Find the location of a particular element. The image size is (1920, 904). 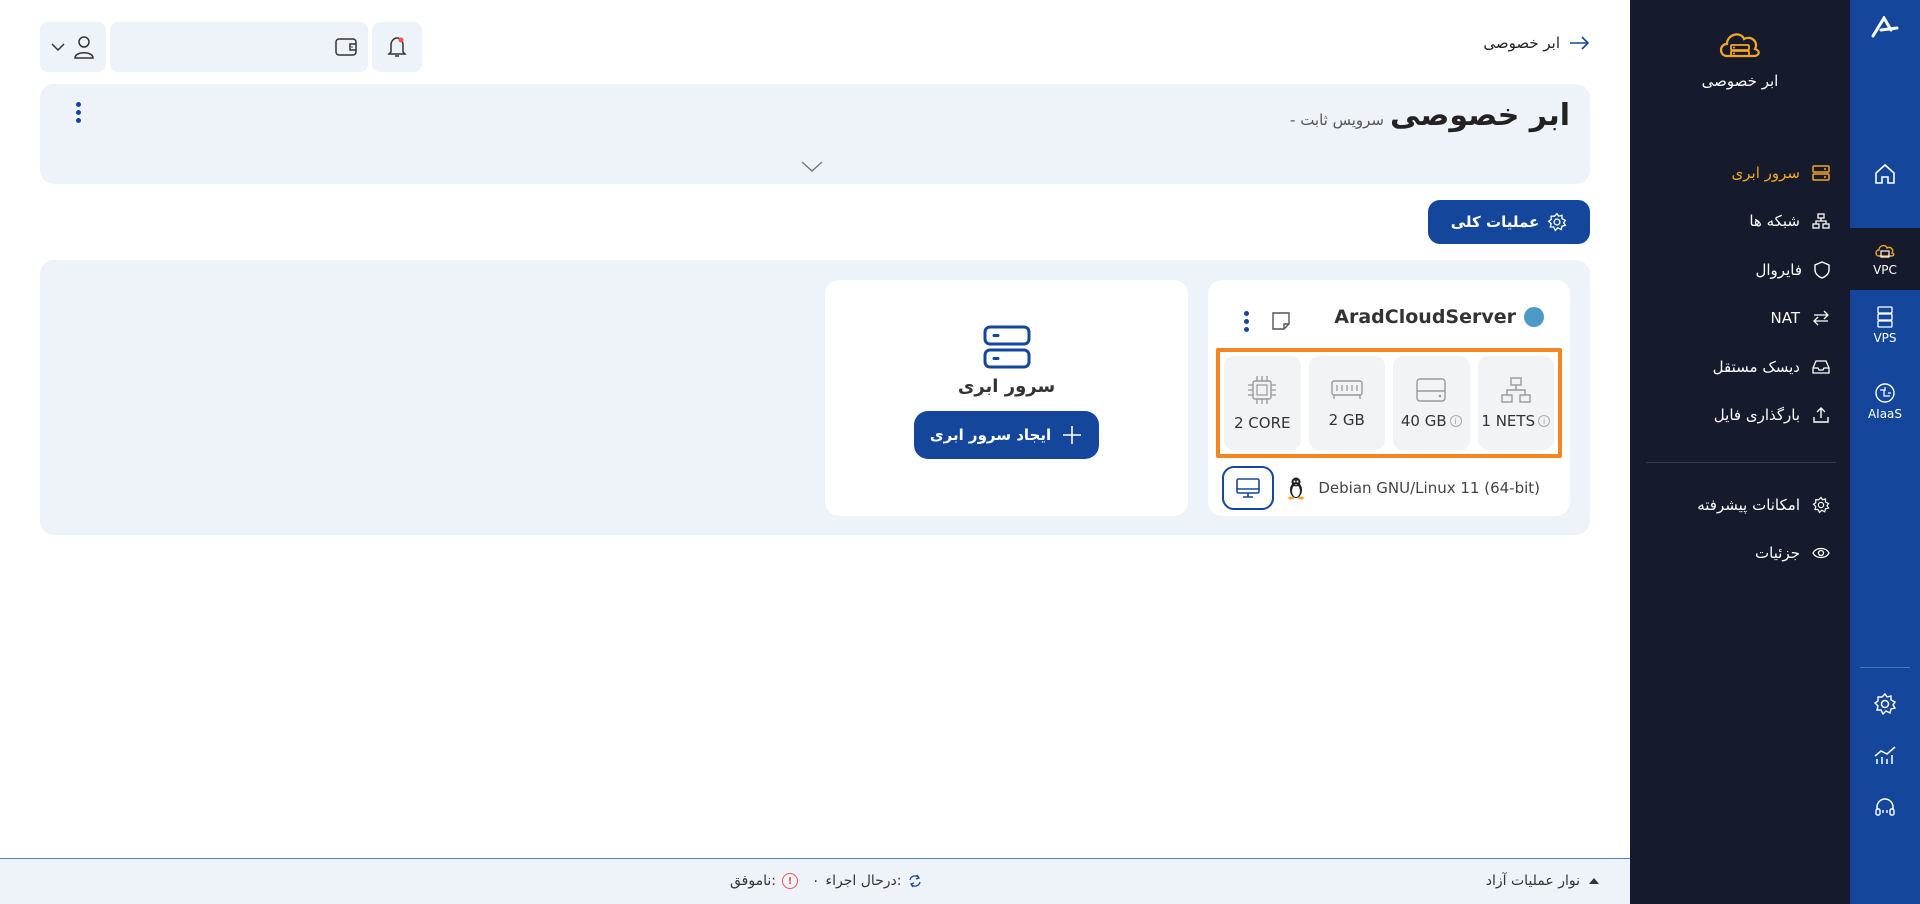

running-count: ۰ is located at coordinates (815, 881).